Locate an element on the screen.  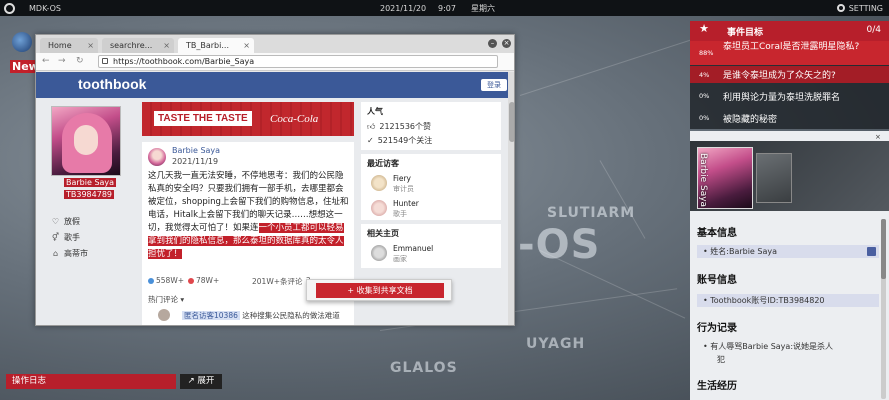
tab-bar: Home × searchre... × TB_Barbi... × – × is located at coordinates (275, 44).